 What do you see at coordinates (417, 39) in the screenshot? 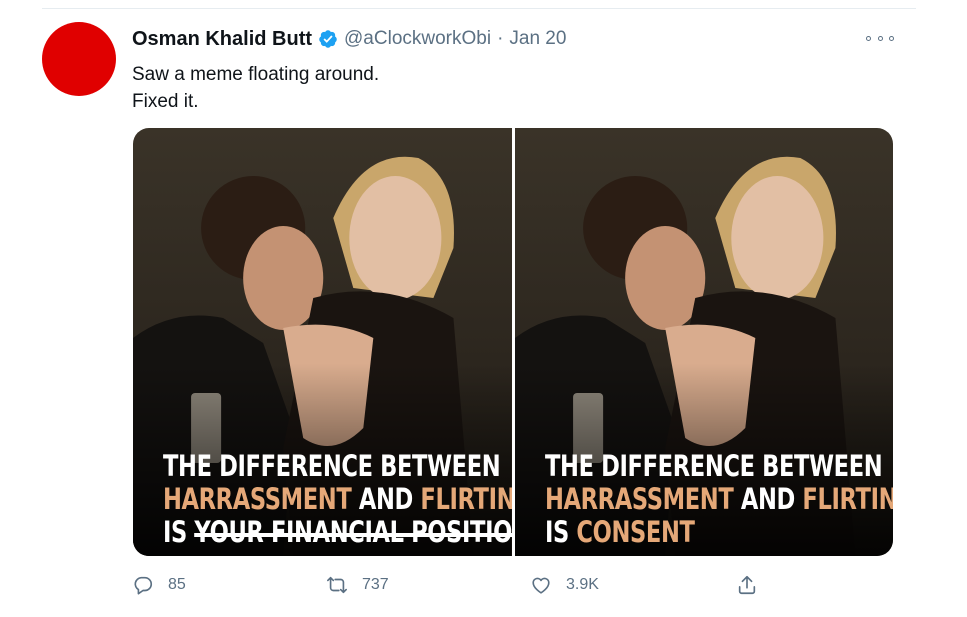
I see `author-handle: @aClockworkObi` at bounding box center [417, 39].